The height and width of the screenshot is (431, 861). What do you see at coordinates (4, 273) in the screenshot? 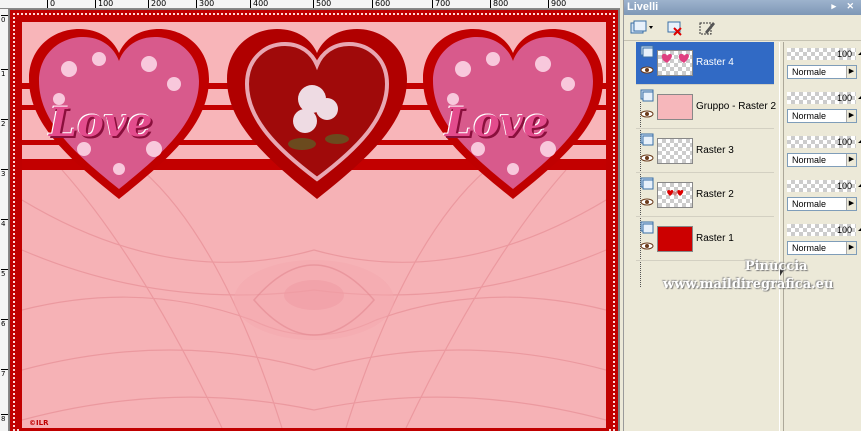
I see `ruler-tick: 5` at bounding box center [4, 273].